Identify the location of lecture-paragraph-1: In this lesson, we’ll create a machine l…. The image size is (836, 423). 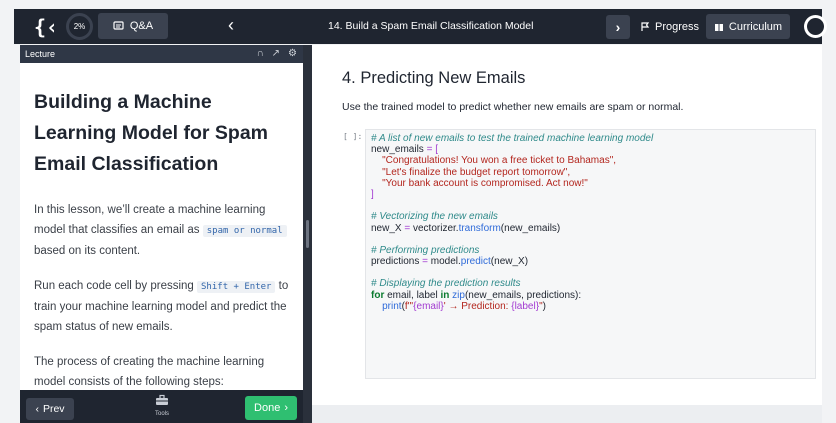
(161, 230).